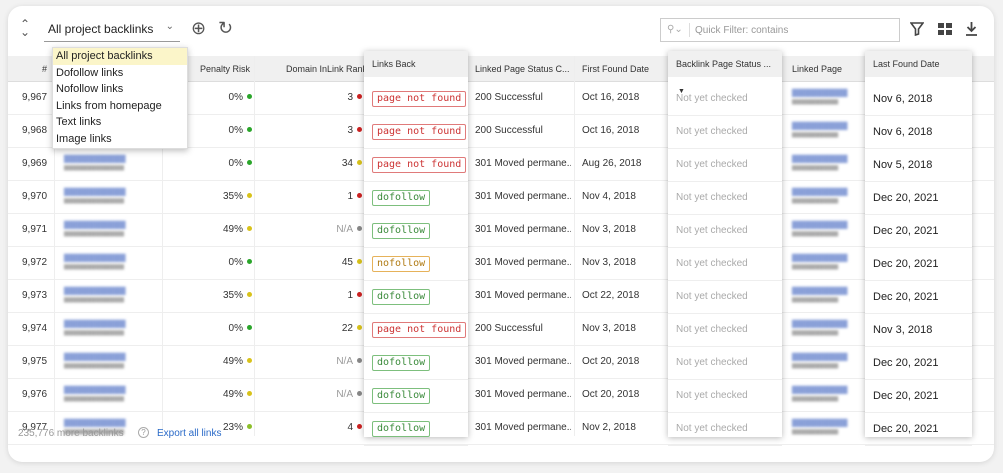 This screenshot has height=473, width=1003. I want to click on quick-filter-input: ⚲⌄ Quick Filter: contains, so click(780, 30).